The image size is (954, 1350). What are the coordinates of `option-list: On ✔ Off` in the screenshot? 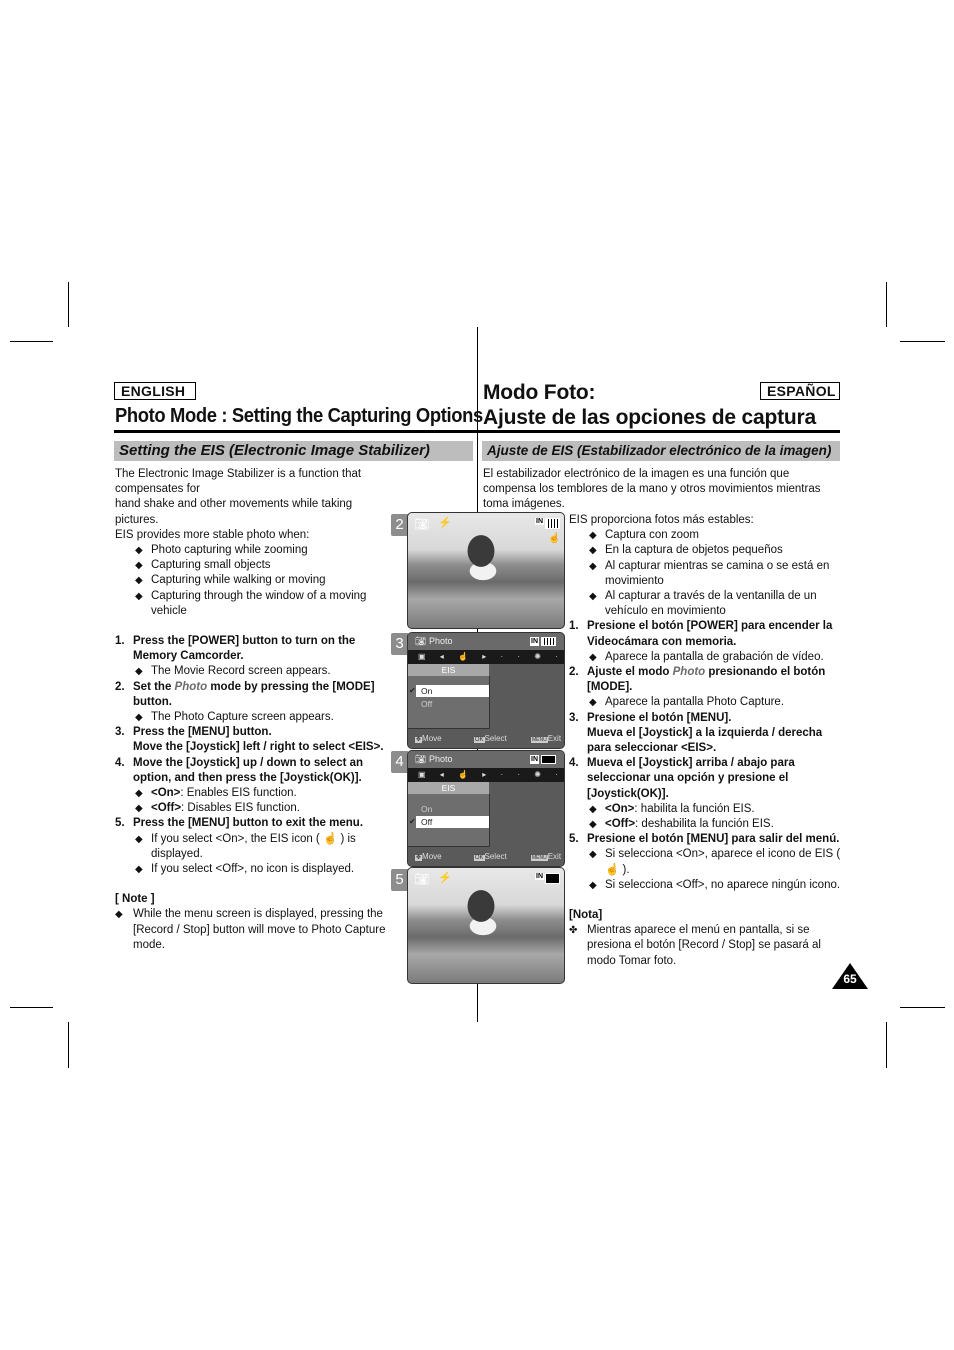 It's located at (449, 820).